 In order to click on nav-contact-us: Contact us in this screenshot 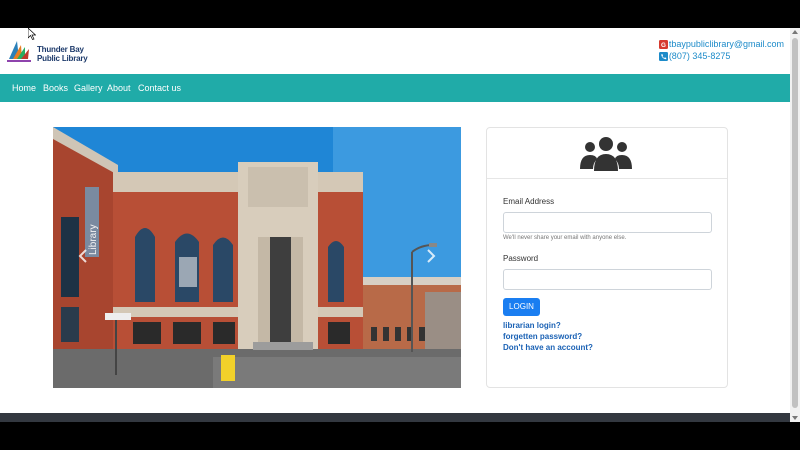, I will do `click(159, 88)`.